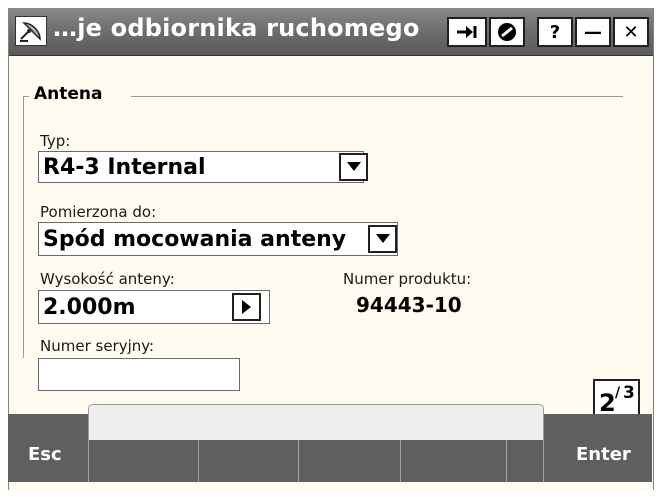 The height and width of the screenshot is (497, 663). I want to click on no-entry-icon, so click(507, 32).